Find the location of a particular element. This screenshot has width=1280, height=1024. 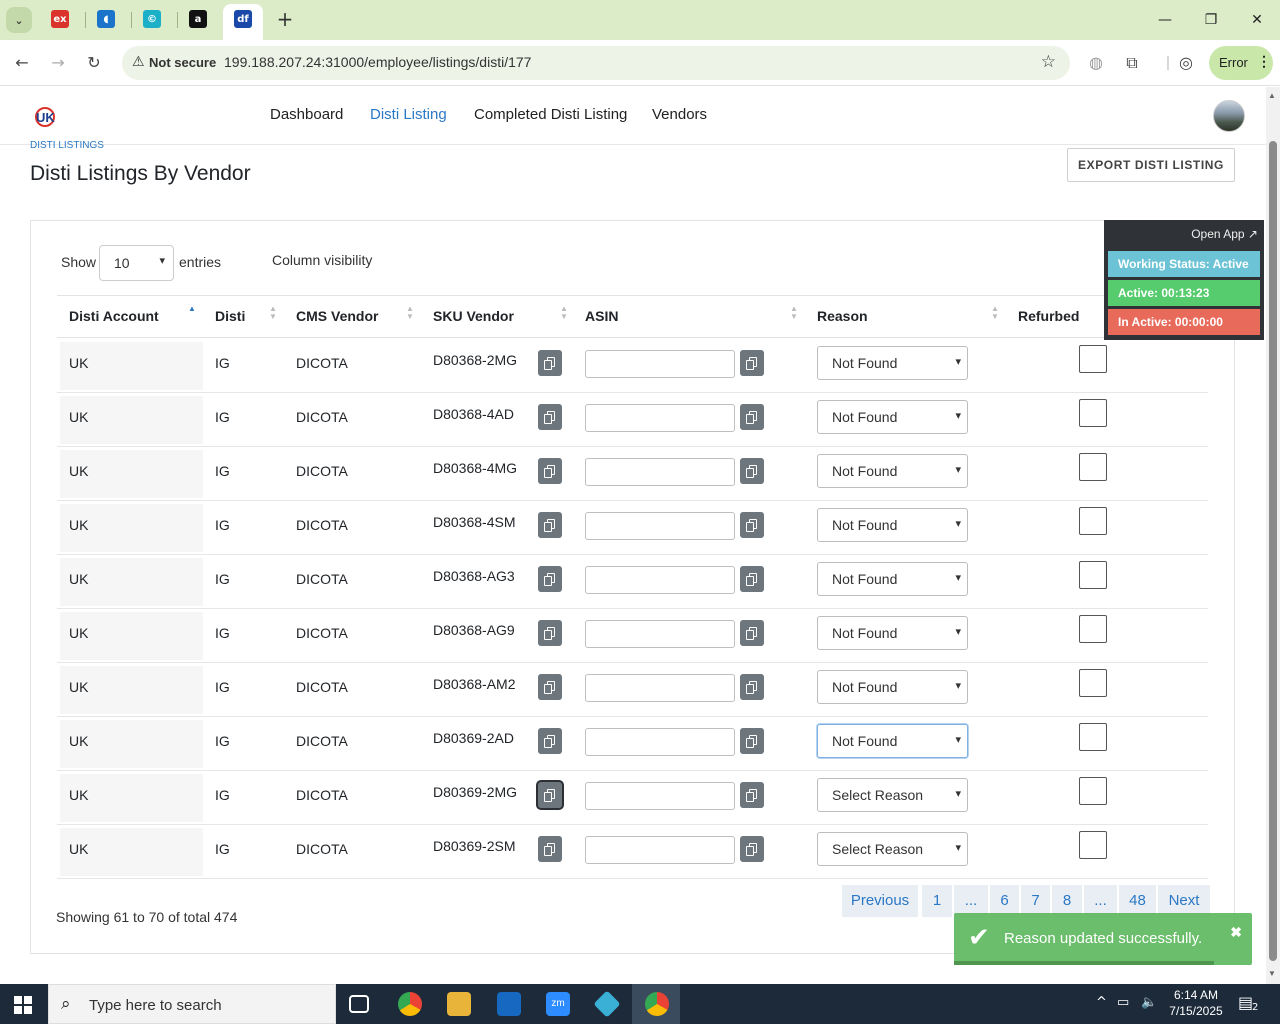

diamond-app-icon is located at coordinates (607, 1004).